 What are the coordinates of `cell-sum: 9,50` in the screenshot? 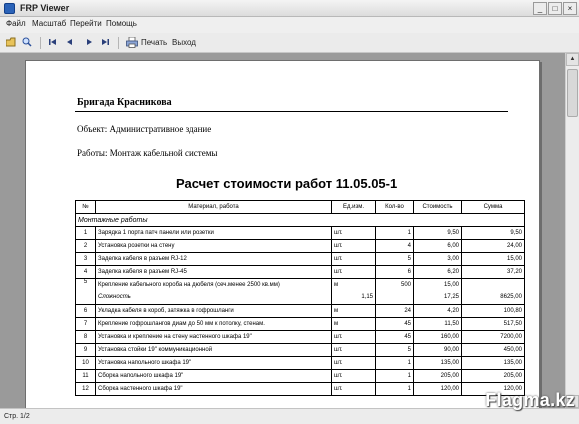 It's located at (493, 233).